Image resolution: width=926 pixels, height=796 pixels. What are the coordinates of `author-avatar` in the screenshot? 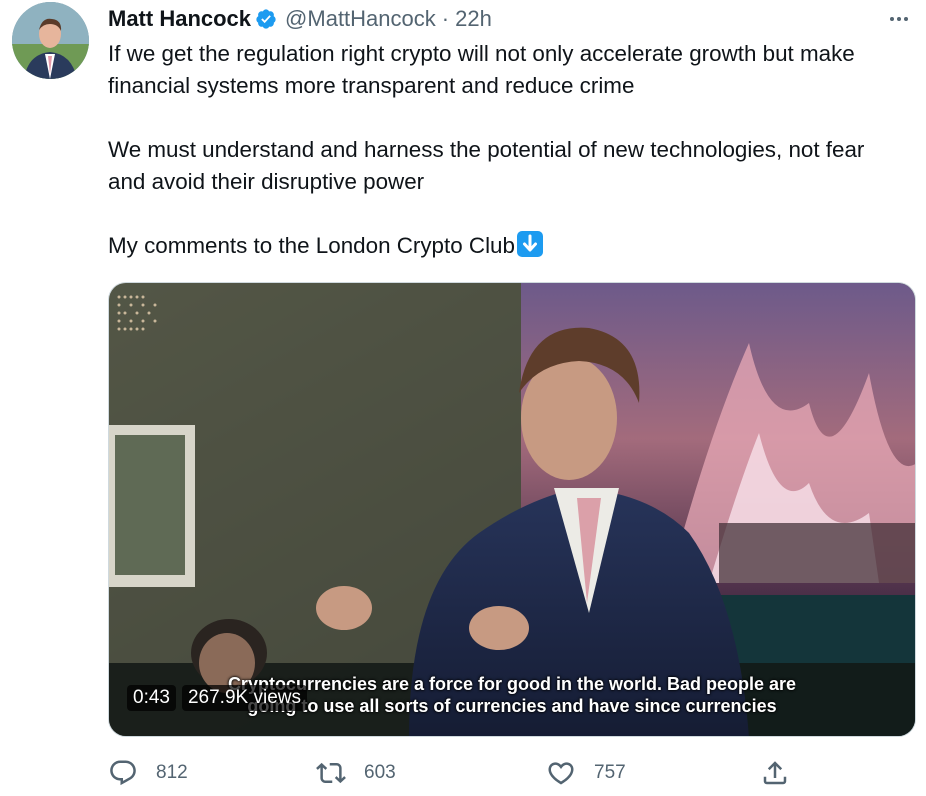 It's located at (50, 40).